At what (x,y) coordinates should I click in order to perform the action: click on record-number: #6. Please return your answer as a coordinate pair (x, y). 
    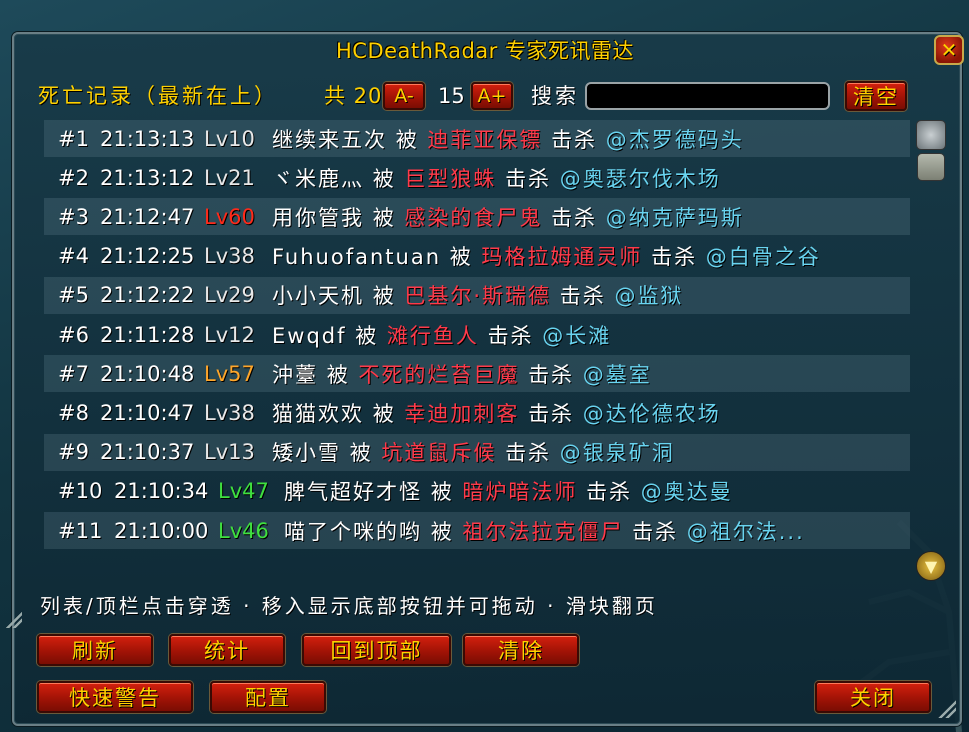
    Looking at the image, I should click on (73, 334).